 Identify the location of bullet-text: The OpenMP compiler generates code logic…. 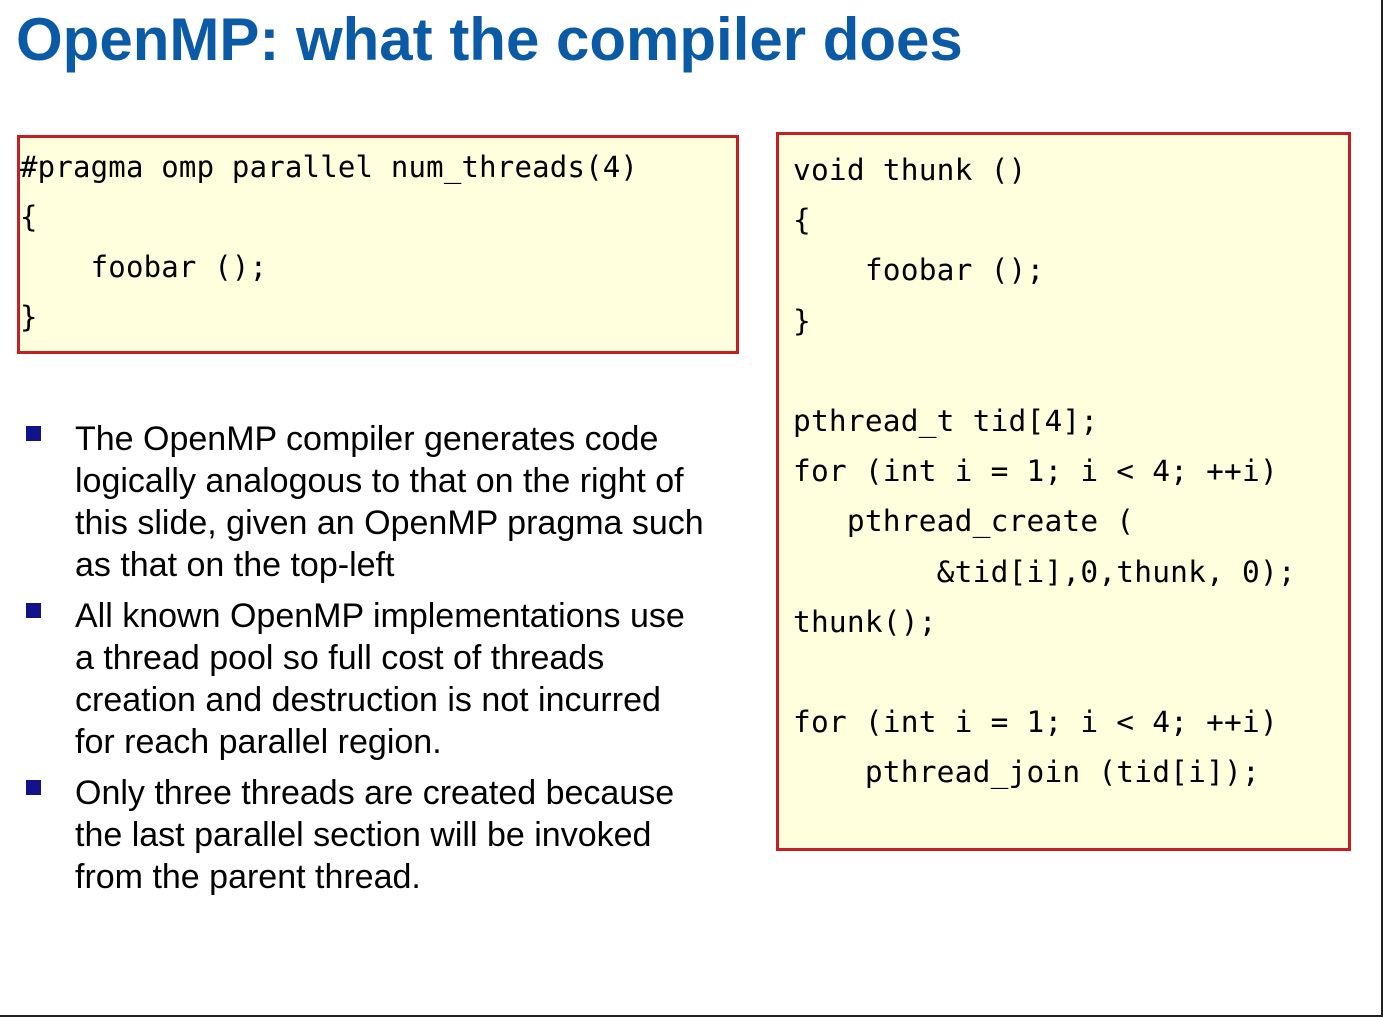
(389, 502).